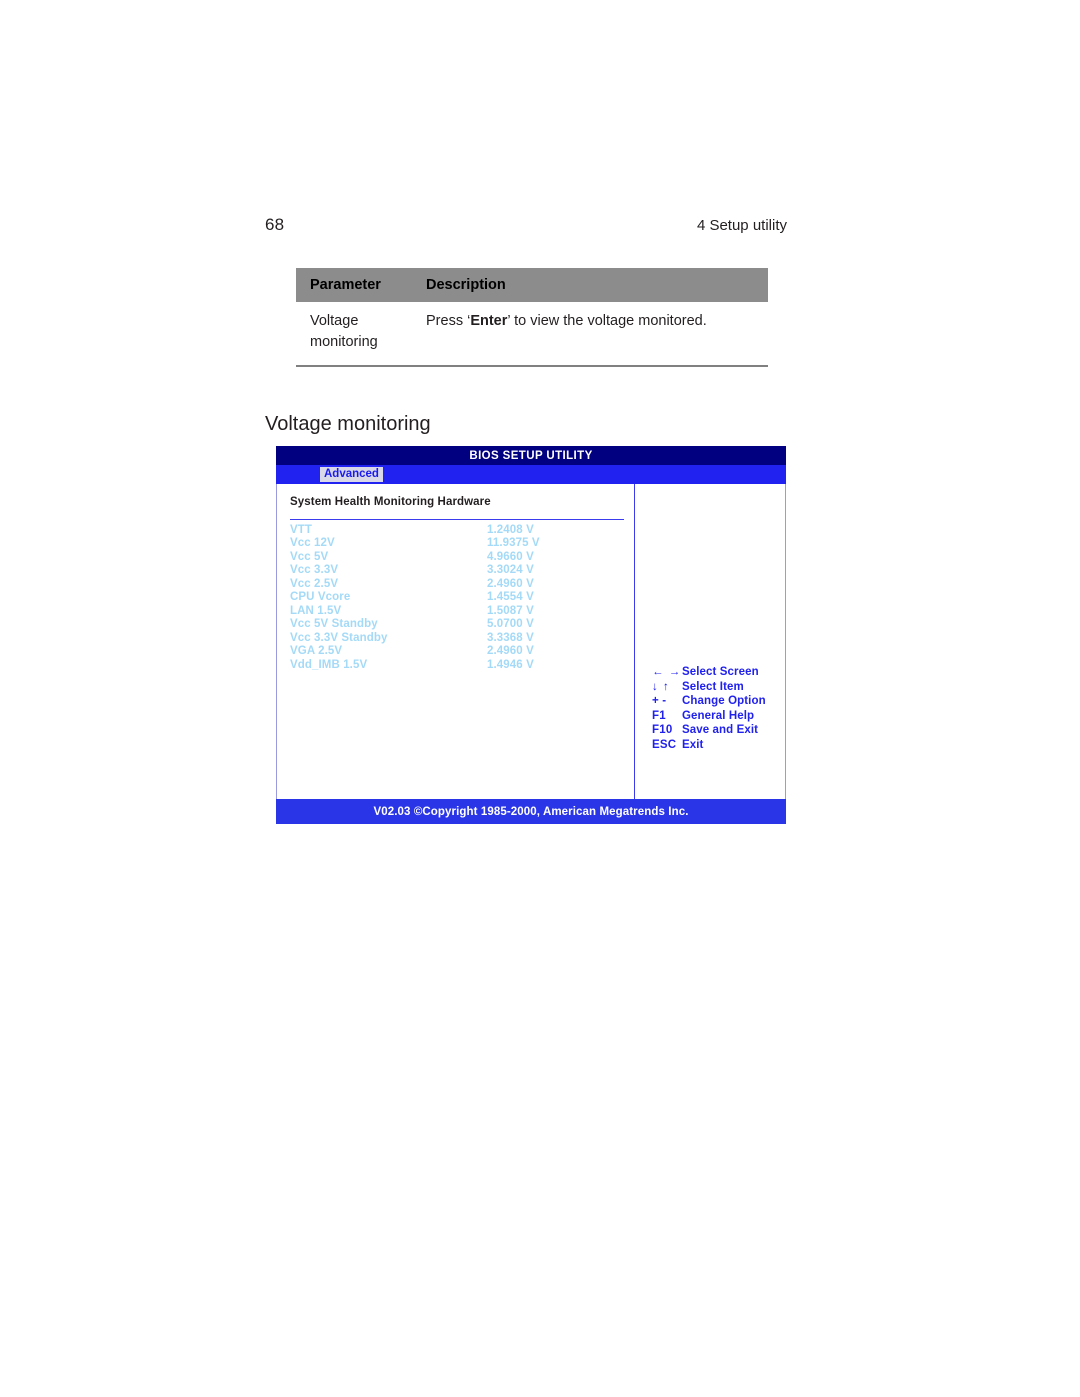 This screenshot has height=1397, width=1080. I want to click on voltage-label: Vcc 3.3V Standby, so click(339, 637).